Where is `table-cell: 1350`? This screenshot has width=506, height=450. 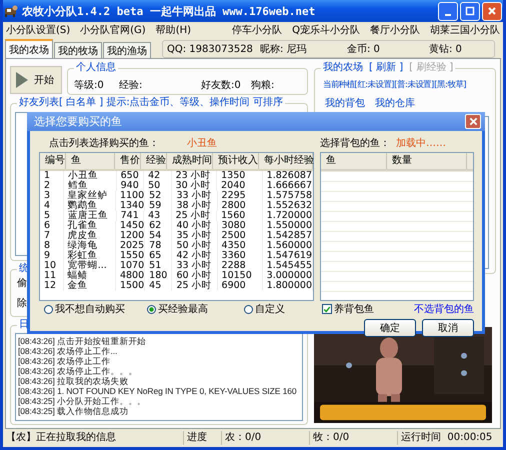 table-cell: 1350 is located at coordinates (240, 176).